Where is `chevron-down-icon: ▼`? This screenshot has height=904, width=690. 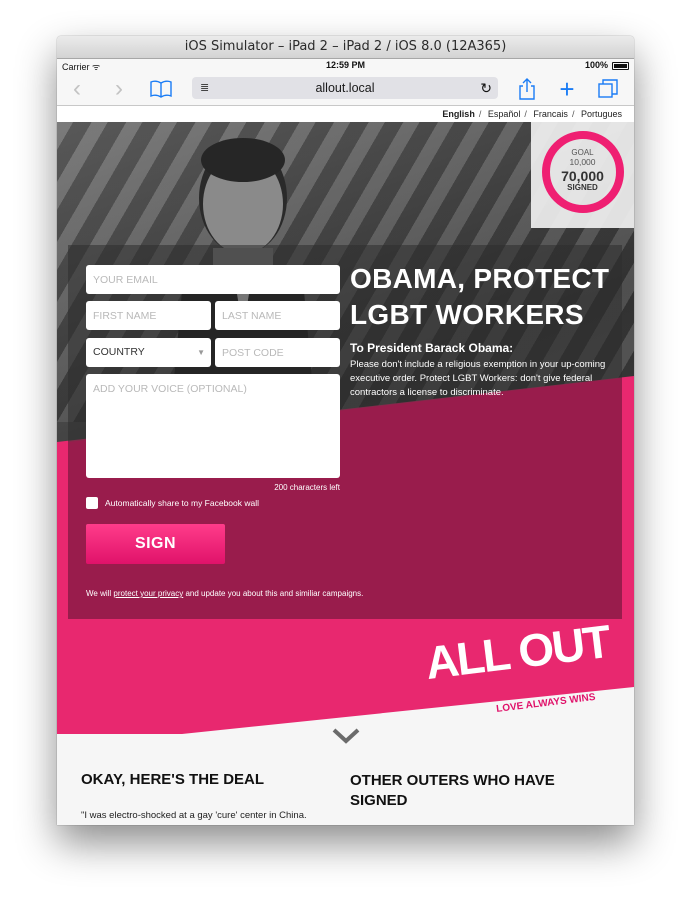 chevron-down-icon: ▼ is located at coordinates (201, 352).